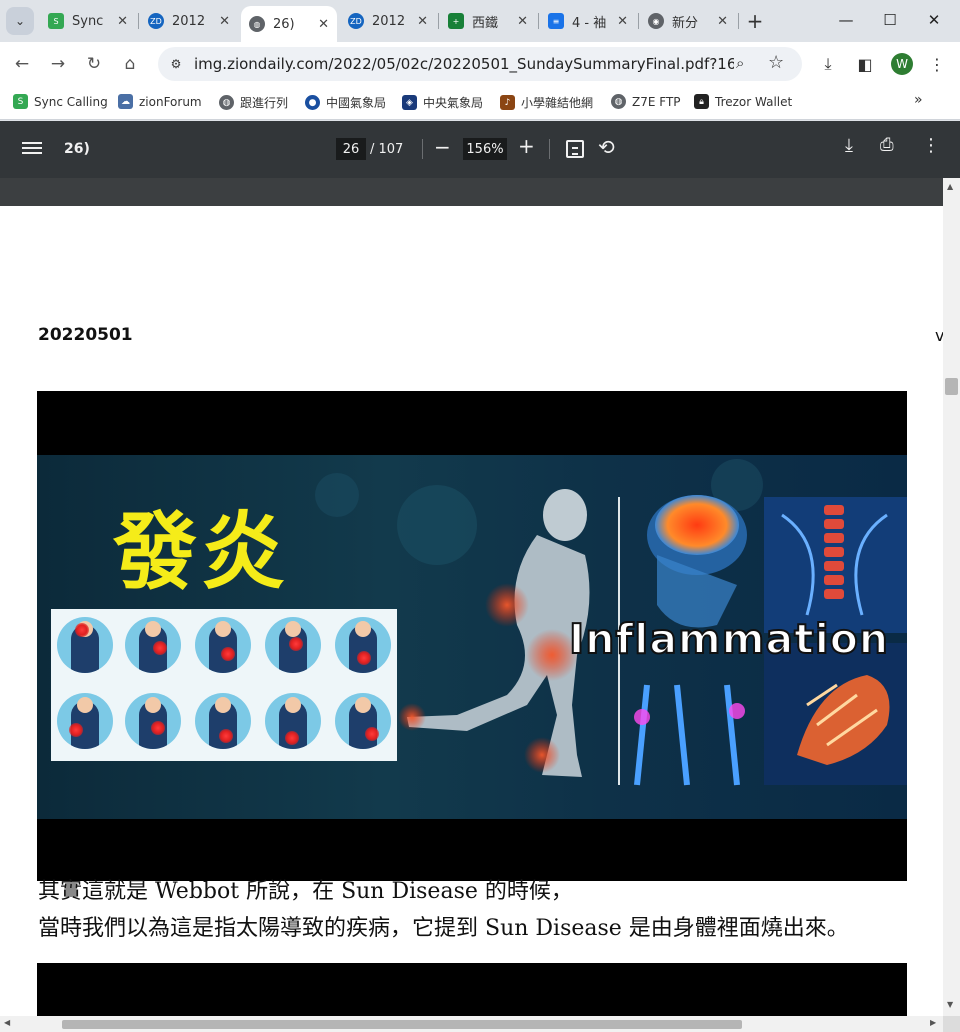 This screenshot has width=960, height=1032. I want to click on pain-knee-icon, so click(293, 721).